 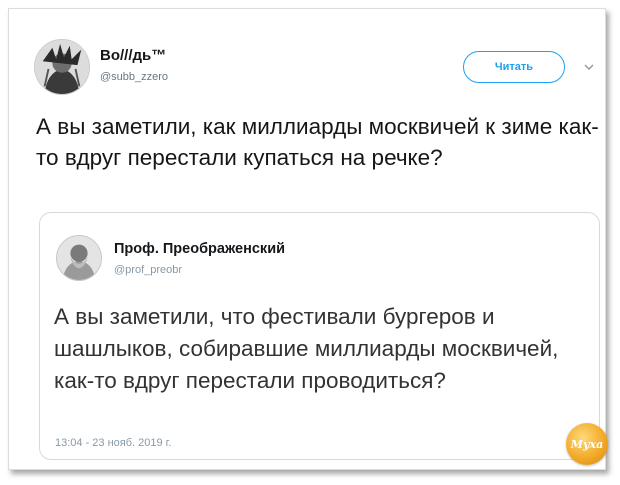 I want to click on author-handle: @subb_zzero, so click(x=134, y=77).